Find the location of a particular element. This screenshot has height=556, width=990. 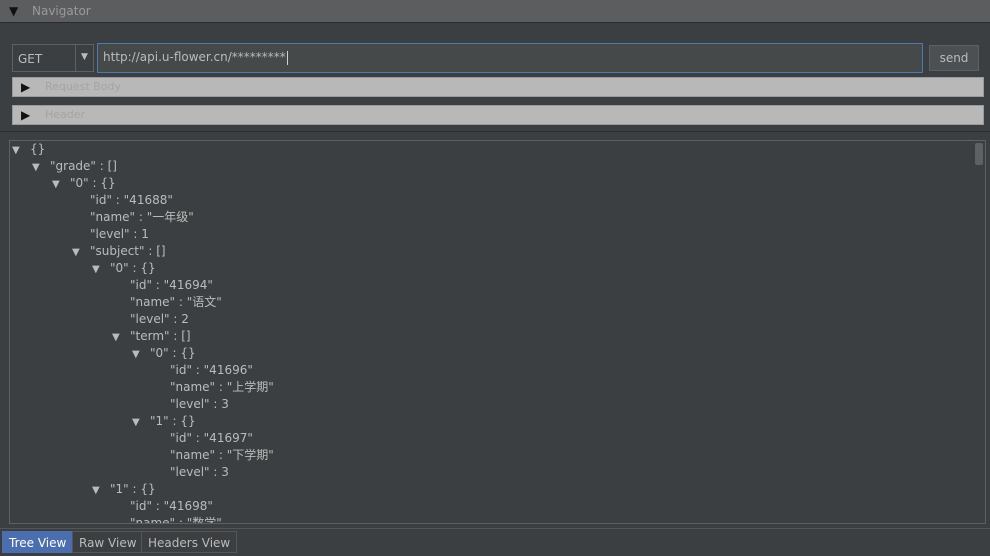

vertical-scrollbar is located at coordinates (979, 332).